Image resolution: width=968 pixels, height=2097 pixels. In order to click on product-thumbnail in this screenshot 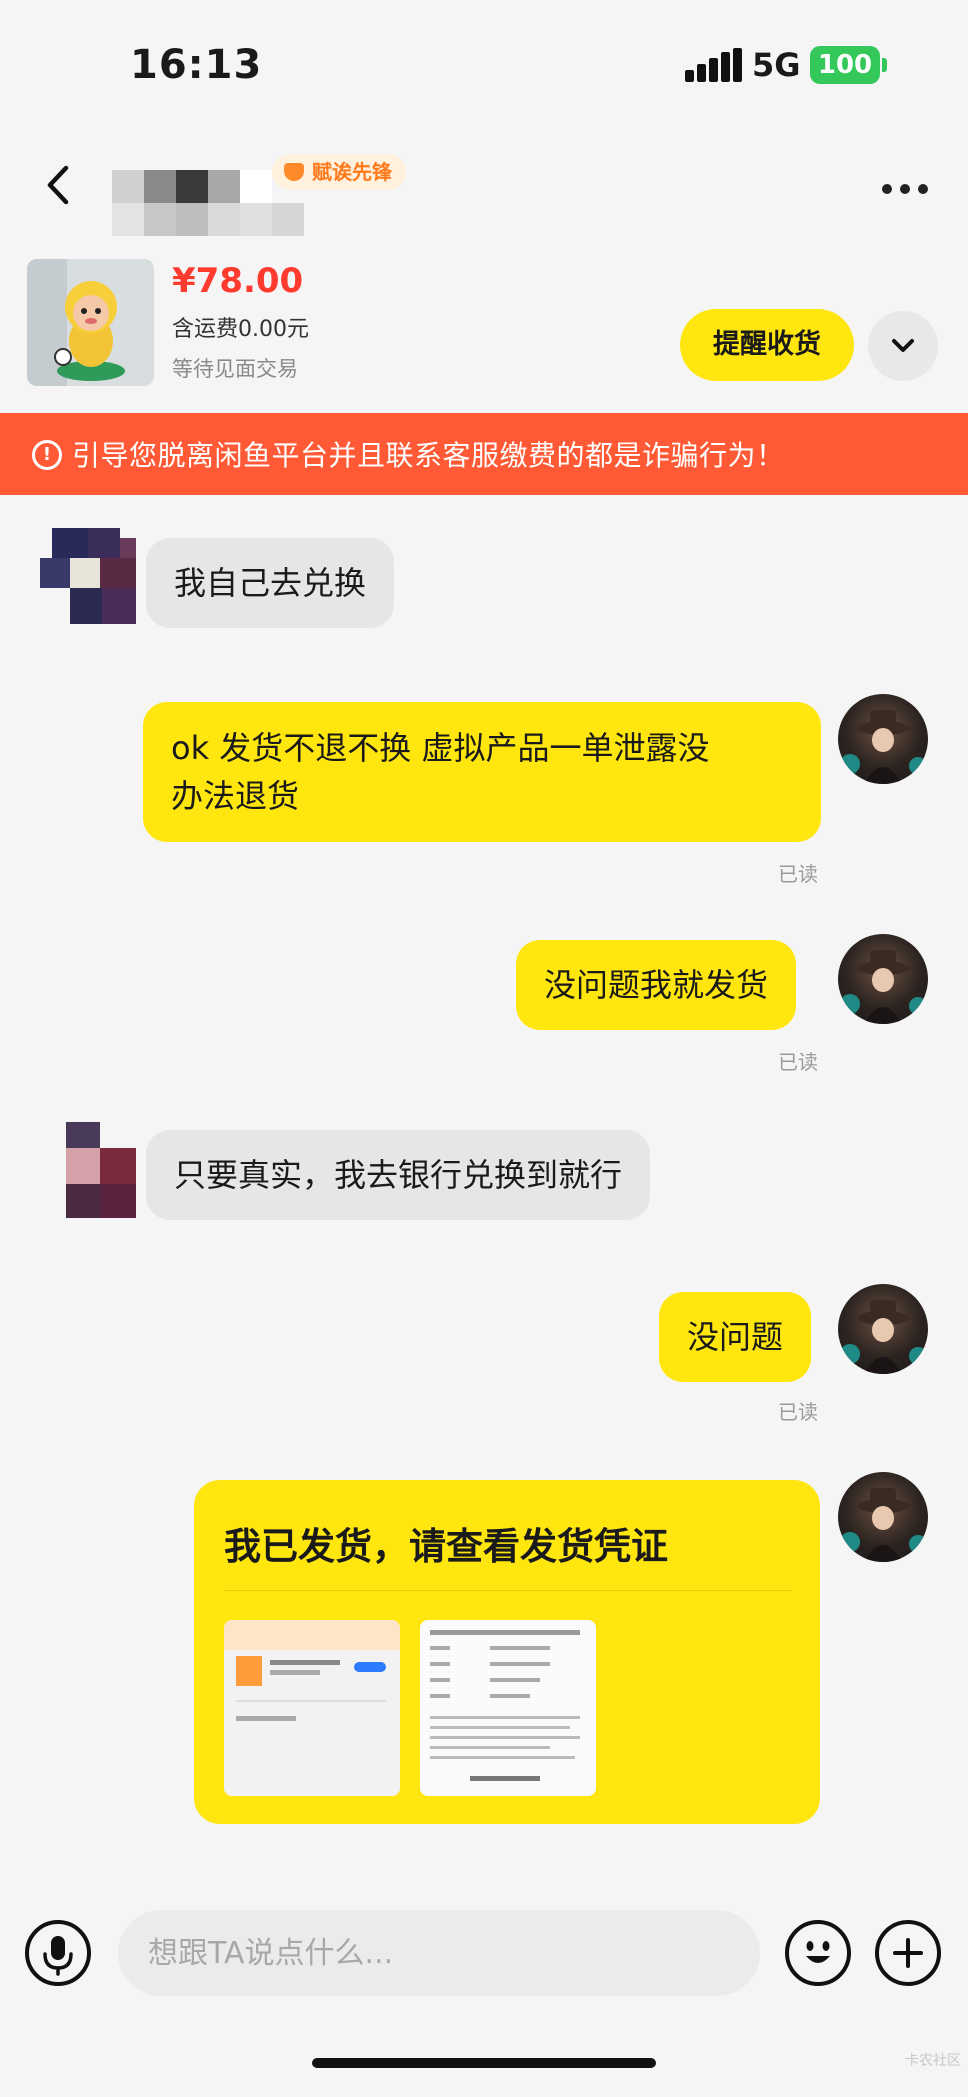, I will do `click(90, 322)`.